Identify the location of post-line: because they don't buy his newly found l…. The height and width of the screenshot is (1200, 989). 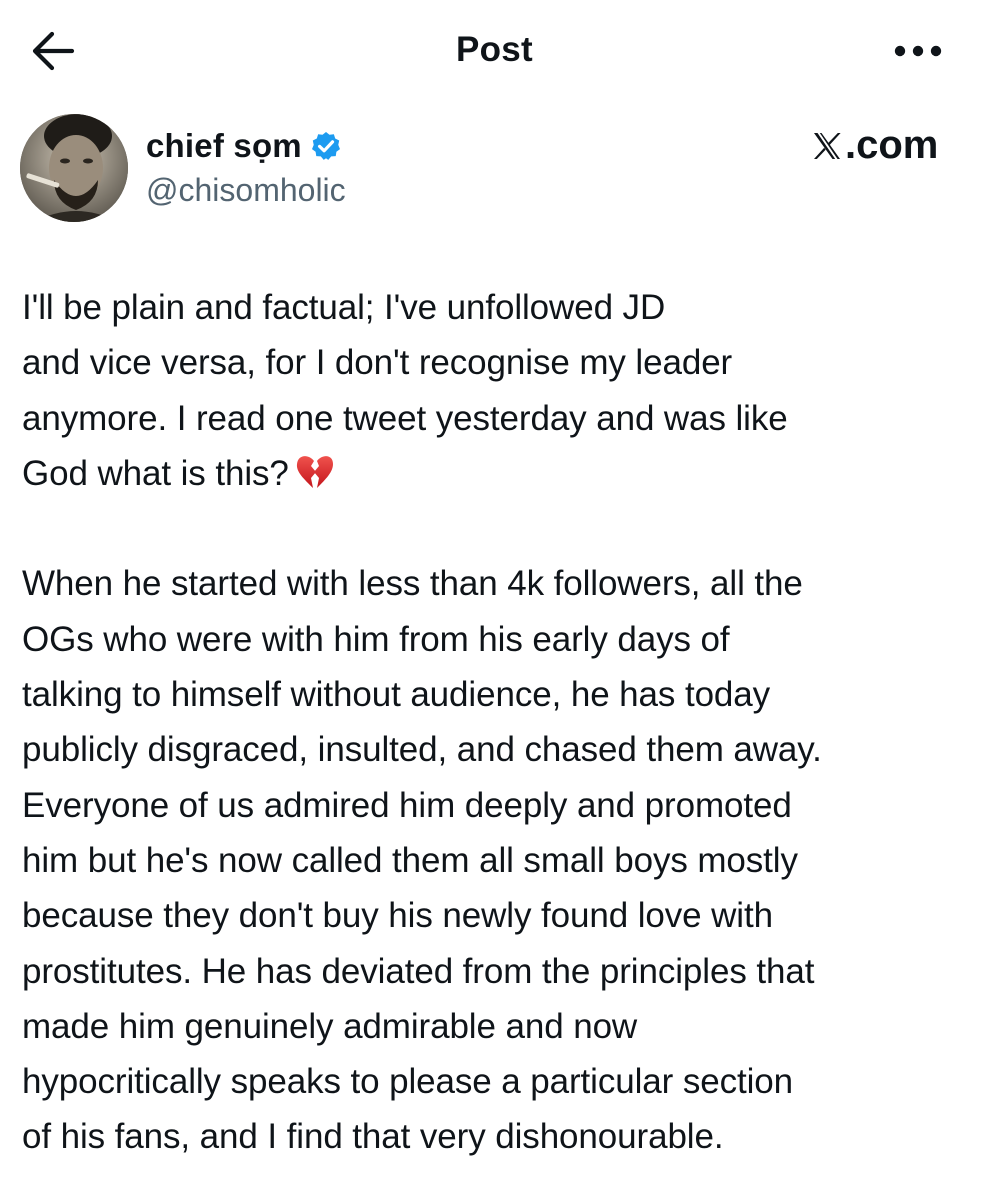
(397, 916).